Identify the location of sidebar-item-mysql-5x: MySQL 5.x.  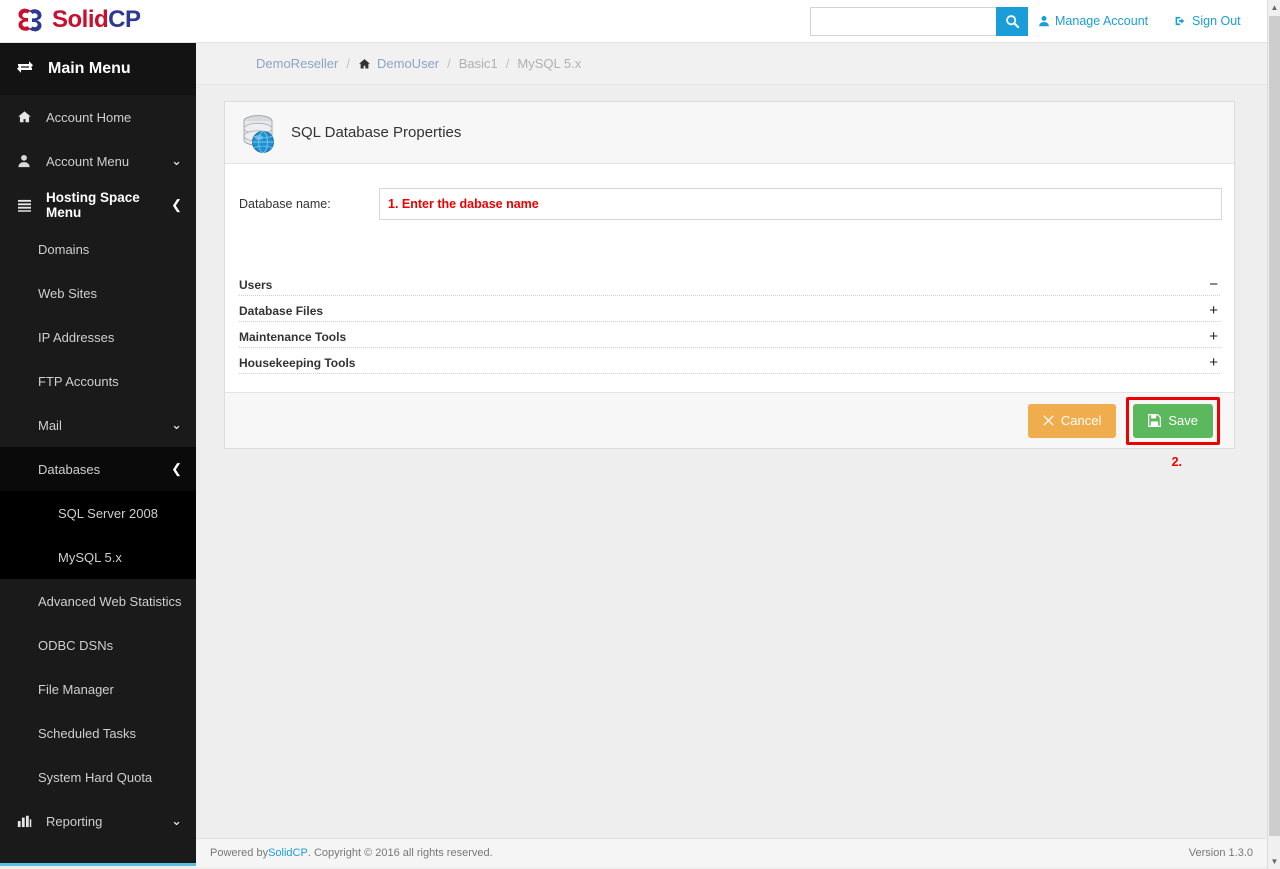
(98, 557).